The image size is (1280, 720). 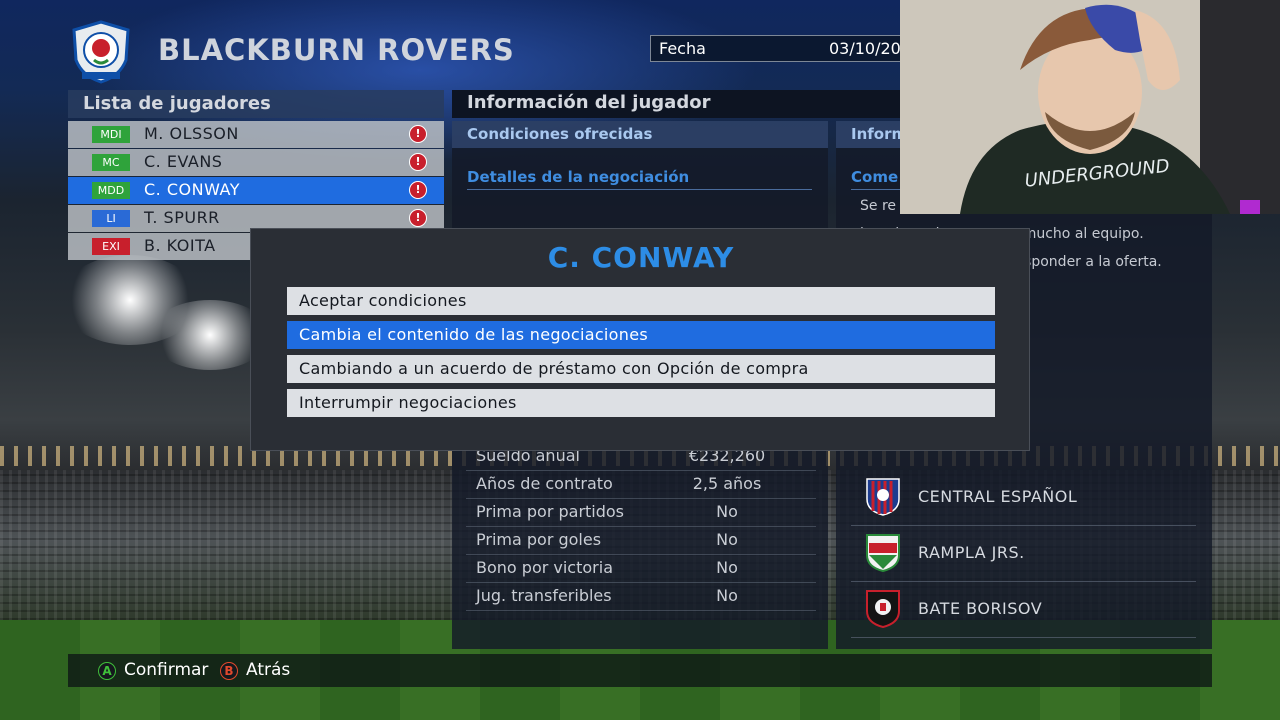 What do you see at coordinates (1090, 107) in the screenshot?
I see `webcam-overlay: UNDERGROUND` at bounding box center [1090, 107].